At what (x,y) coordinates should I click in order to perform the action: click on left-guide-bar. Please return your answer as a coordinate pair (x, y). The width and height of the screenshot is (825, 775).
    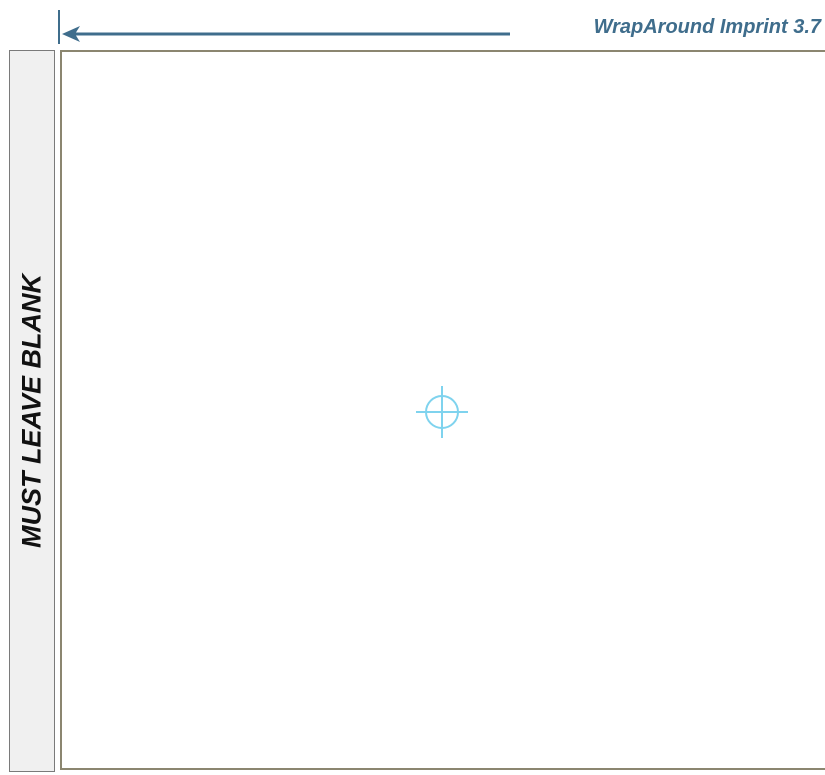
    Looking at the image, I should click on (59, 27).